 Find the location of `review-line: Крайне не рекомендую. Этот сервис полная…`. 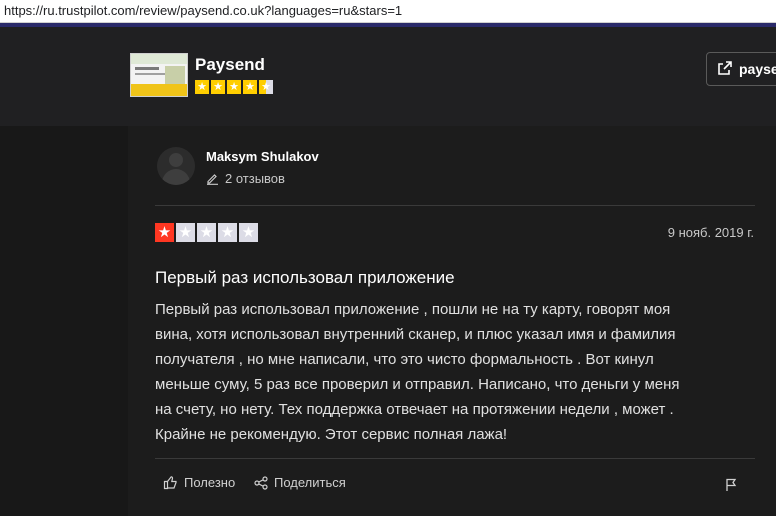

review-line: Крайне не рекомендую. Этот сервис полная… is located at coordinates (331, 434).